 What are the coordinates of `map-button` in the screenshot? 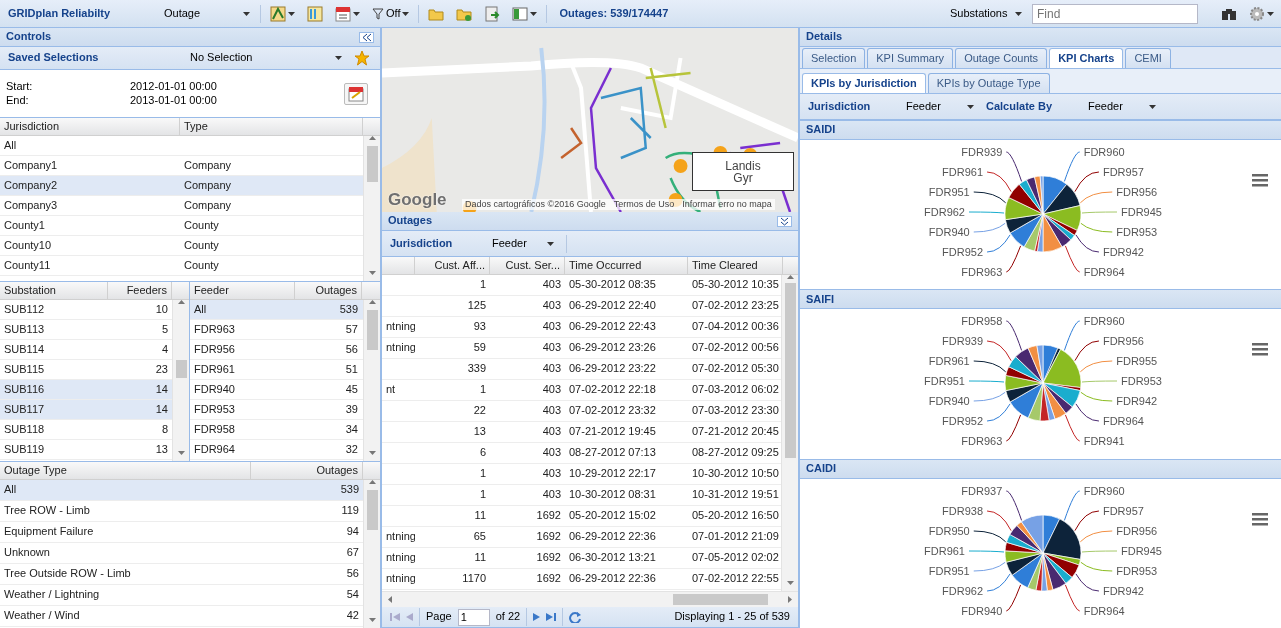 It's located at (315, 13).